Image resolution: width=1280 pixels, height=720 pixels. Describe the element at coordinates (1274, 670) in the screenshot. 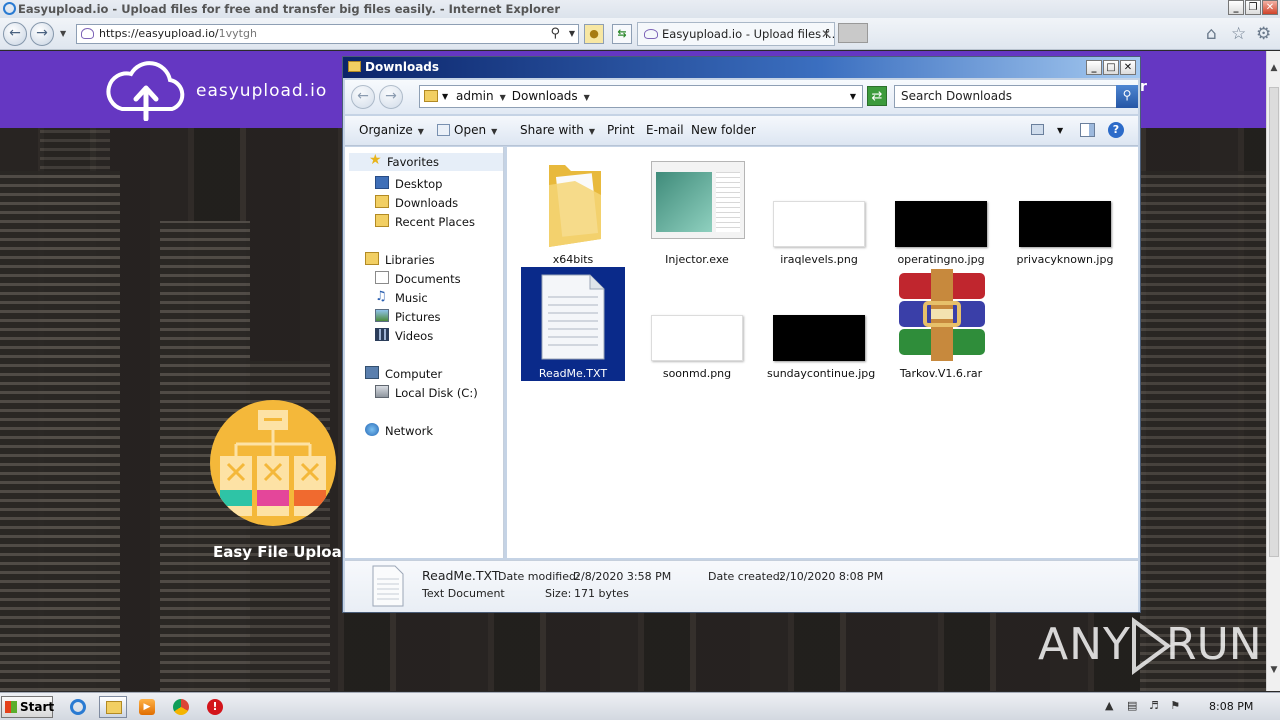

I see `scroll-down-icon: ▼` at that location.